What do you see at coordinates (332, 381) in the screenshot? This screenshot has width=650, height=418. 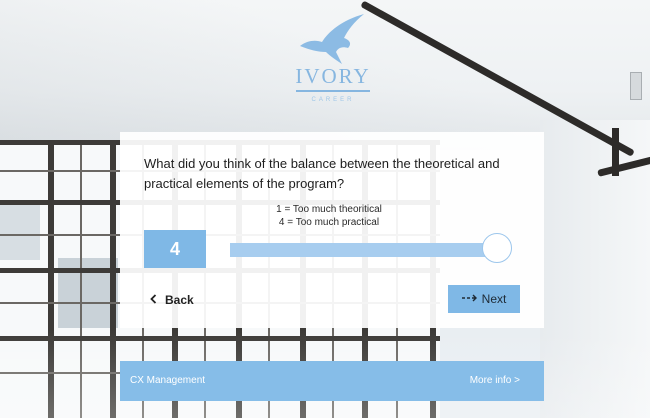 I see `footer-bar: CX Management More info >` at bounding box center [332, 381].